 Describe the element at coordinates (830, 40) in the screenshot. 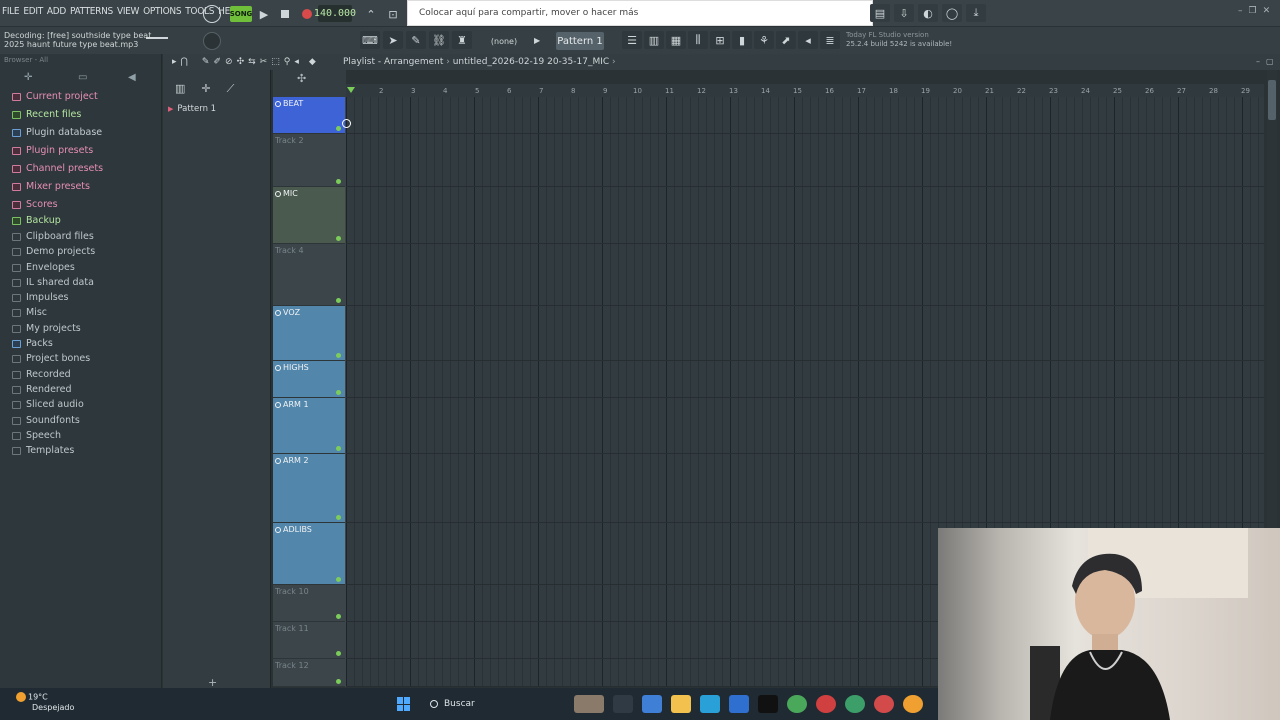

I see `notes-icon: ≣` at that location.